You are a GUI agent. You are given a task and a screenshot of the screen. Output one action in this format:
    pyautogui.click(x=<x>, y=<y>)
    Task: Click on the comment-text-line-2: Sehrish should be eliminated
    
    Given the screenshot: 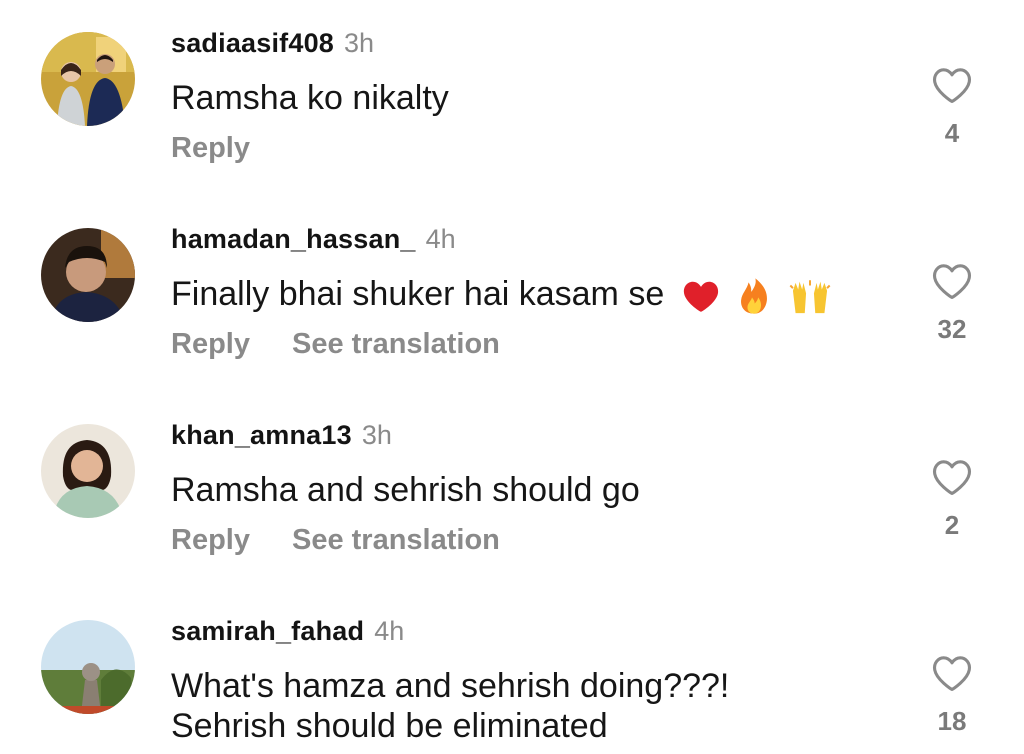 What is the action you would take?
    pyautogui.click(x=389, y=726)
    